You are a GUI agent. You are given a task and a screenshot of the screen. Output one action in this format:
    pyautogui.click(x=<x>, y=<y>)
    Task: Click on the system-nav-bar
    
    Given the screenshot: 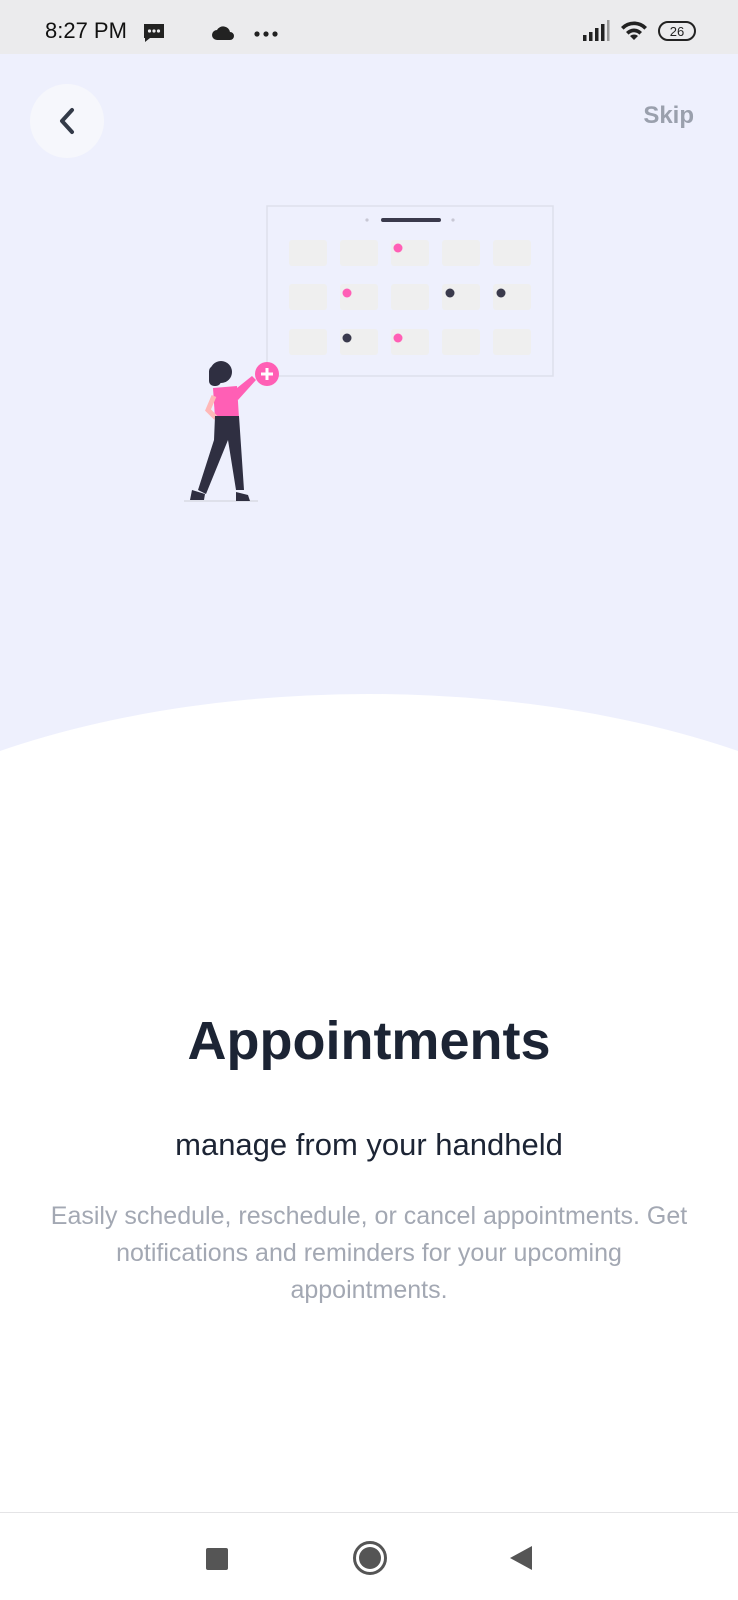 What is the action you would take?
    pyautogui.click(x=369, y=1556)
    